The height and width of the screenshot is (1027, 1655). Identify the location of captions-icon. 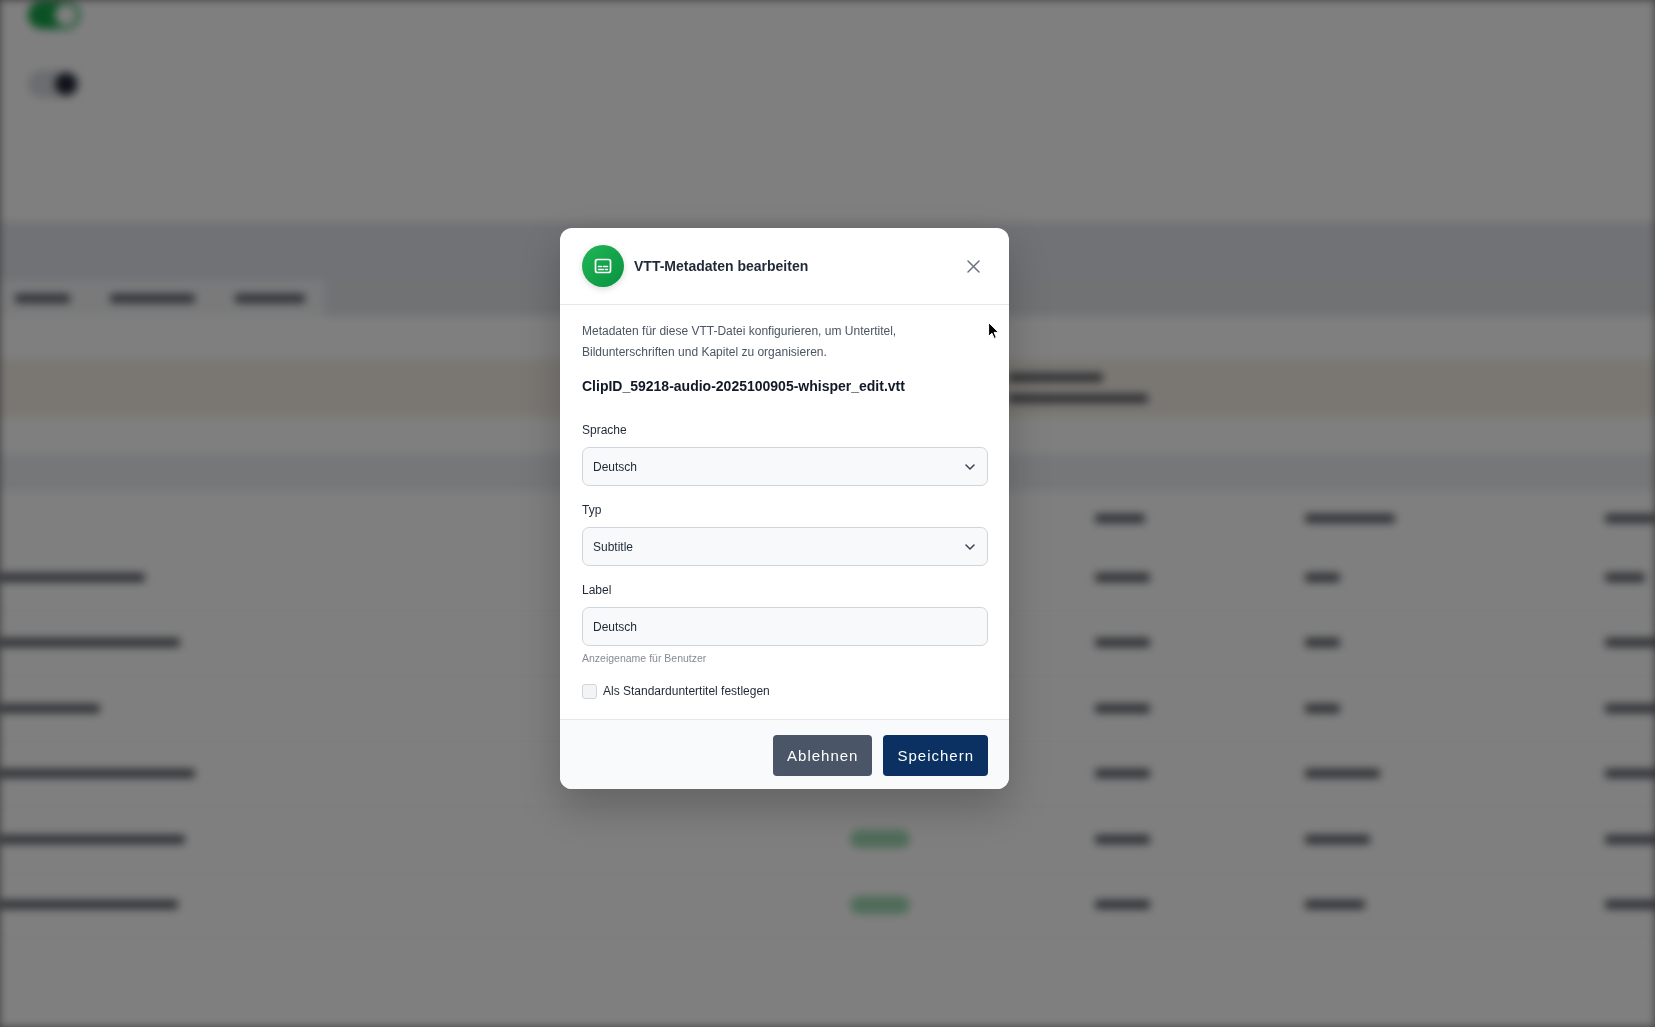
(603, 266).